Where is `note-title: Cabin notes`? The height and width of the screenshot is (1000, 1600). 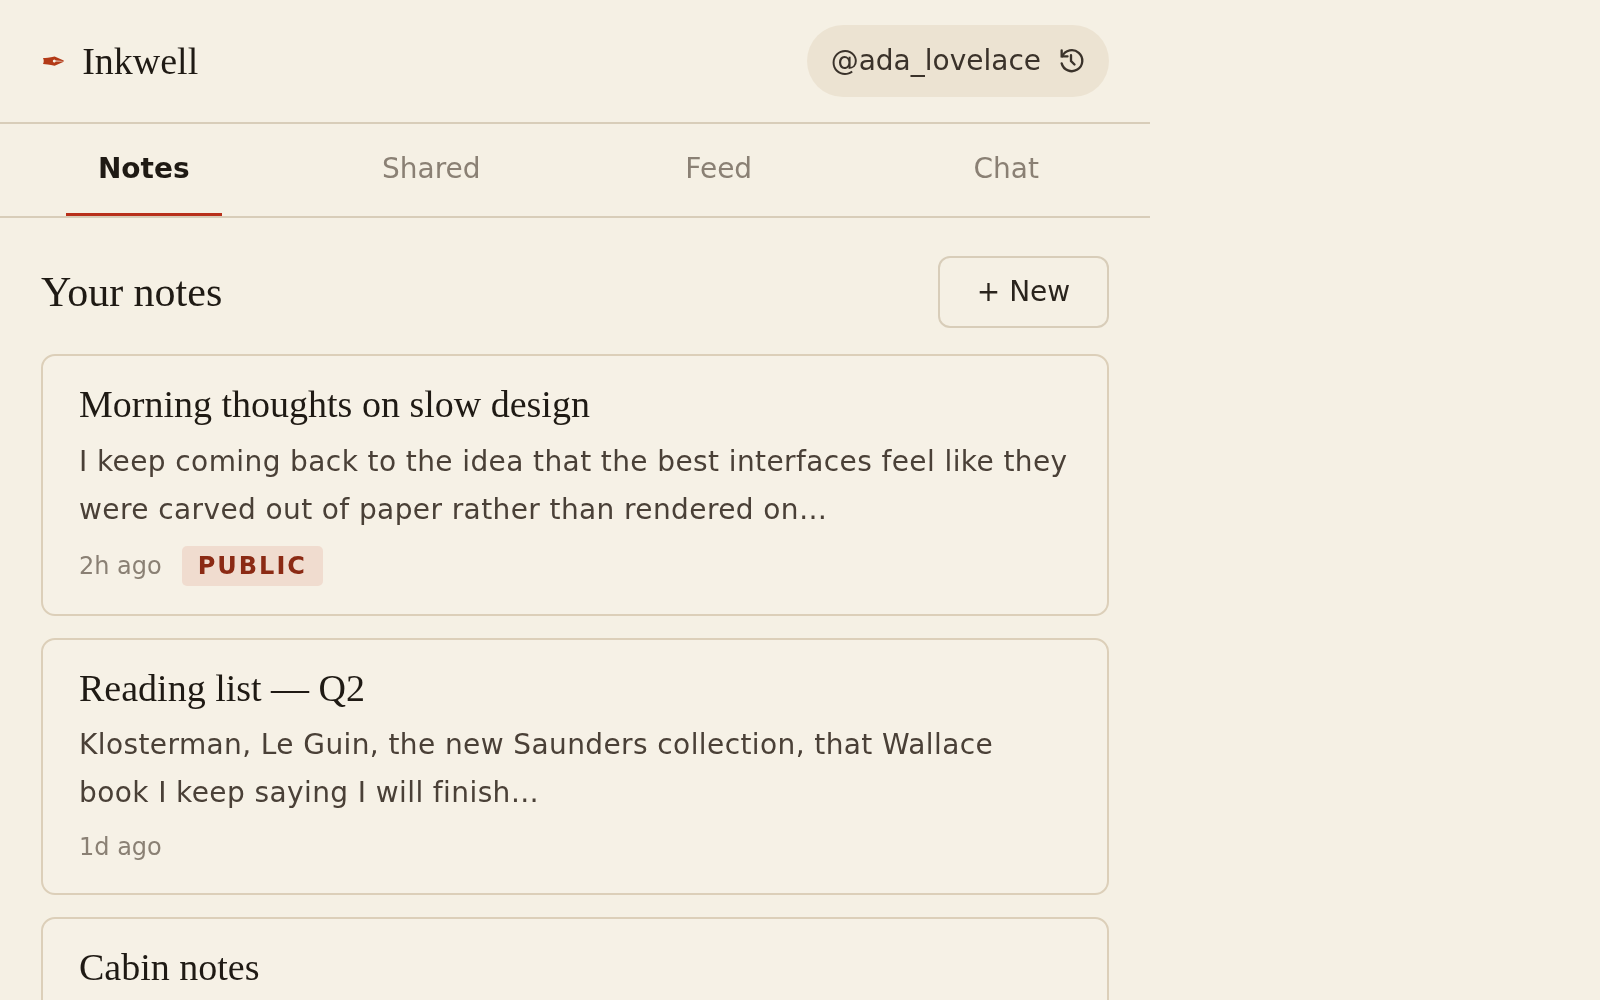 note-title: Cabin notes is located at coordinates (170, 968).